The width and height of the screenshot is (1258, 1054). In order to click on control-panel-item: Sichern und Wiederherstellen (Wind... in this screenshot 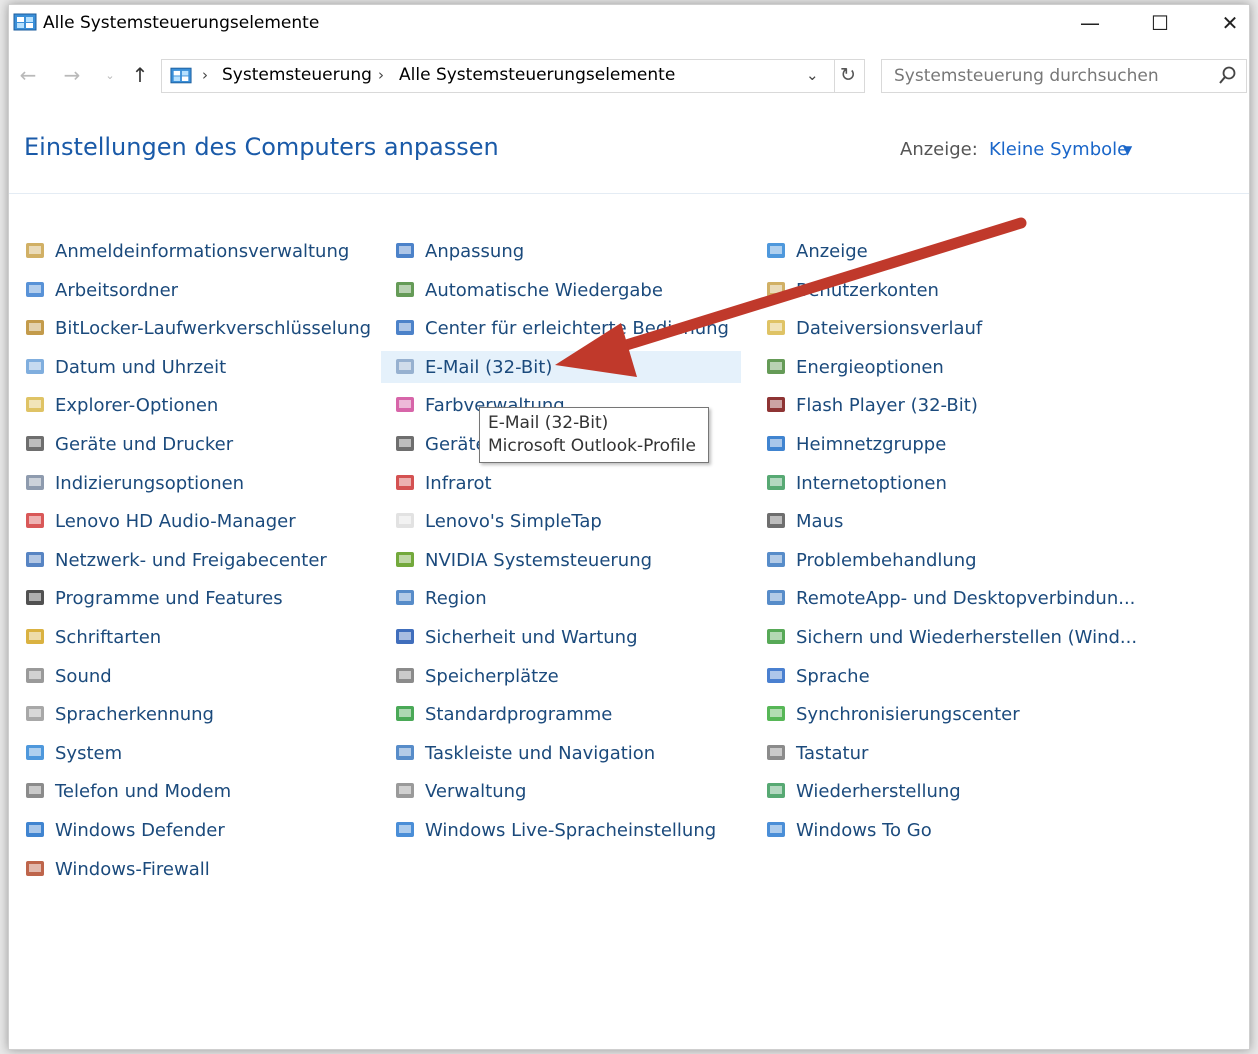, I will do `click(944, 637)`.